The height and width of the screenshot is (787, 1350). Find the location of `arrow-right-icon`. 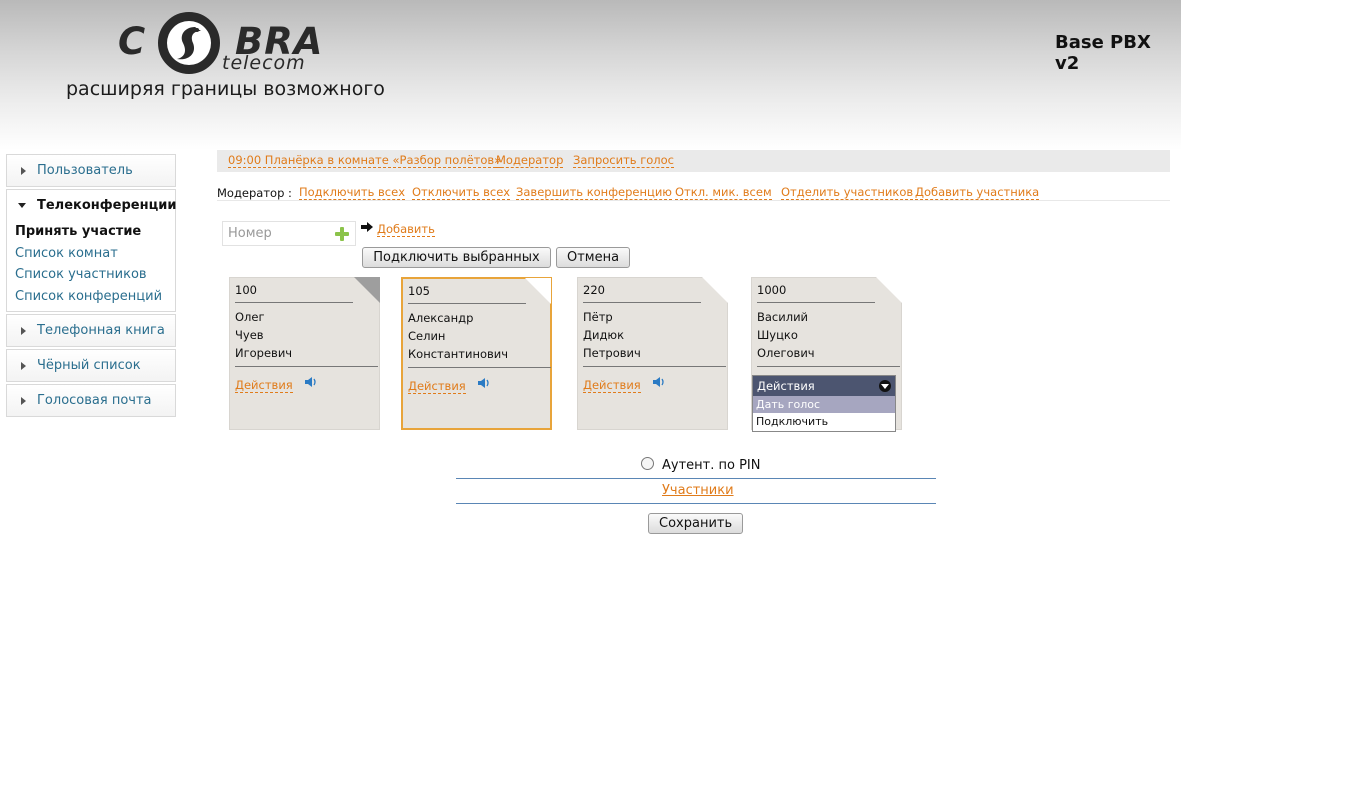

arrow-right-icon is located at coordinates (367, 227).